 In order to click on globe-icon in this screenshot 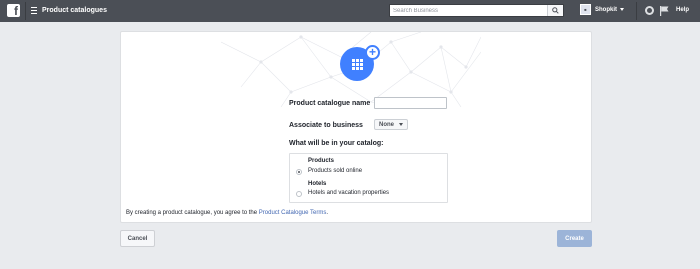, I will do `click(649, 10)`.